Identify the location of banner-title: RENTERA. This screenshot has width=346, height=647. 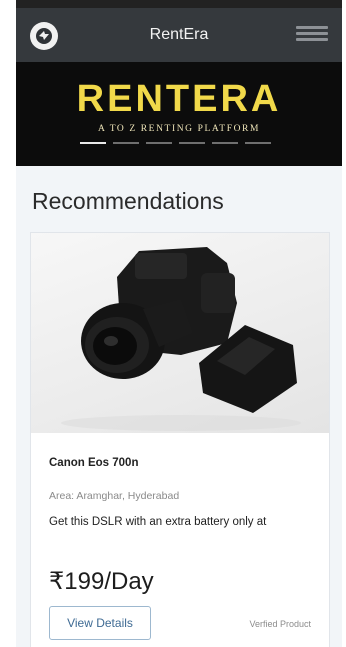
(179, 99).